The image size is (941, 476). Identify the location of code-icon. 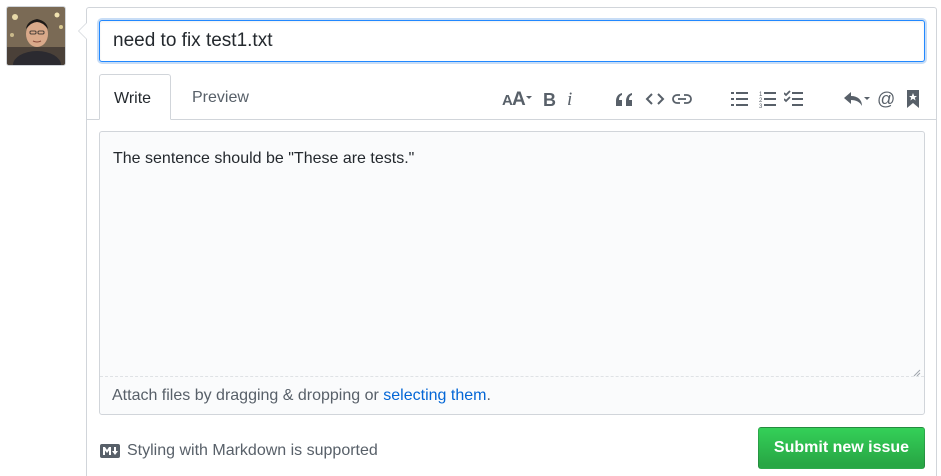
(655, 99).